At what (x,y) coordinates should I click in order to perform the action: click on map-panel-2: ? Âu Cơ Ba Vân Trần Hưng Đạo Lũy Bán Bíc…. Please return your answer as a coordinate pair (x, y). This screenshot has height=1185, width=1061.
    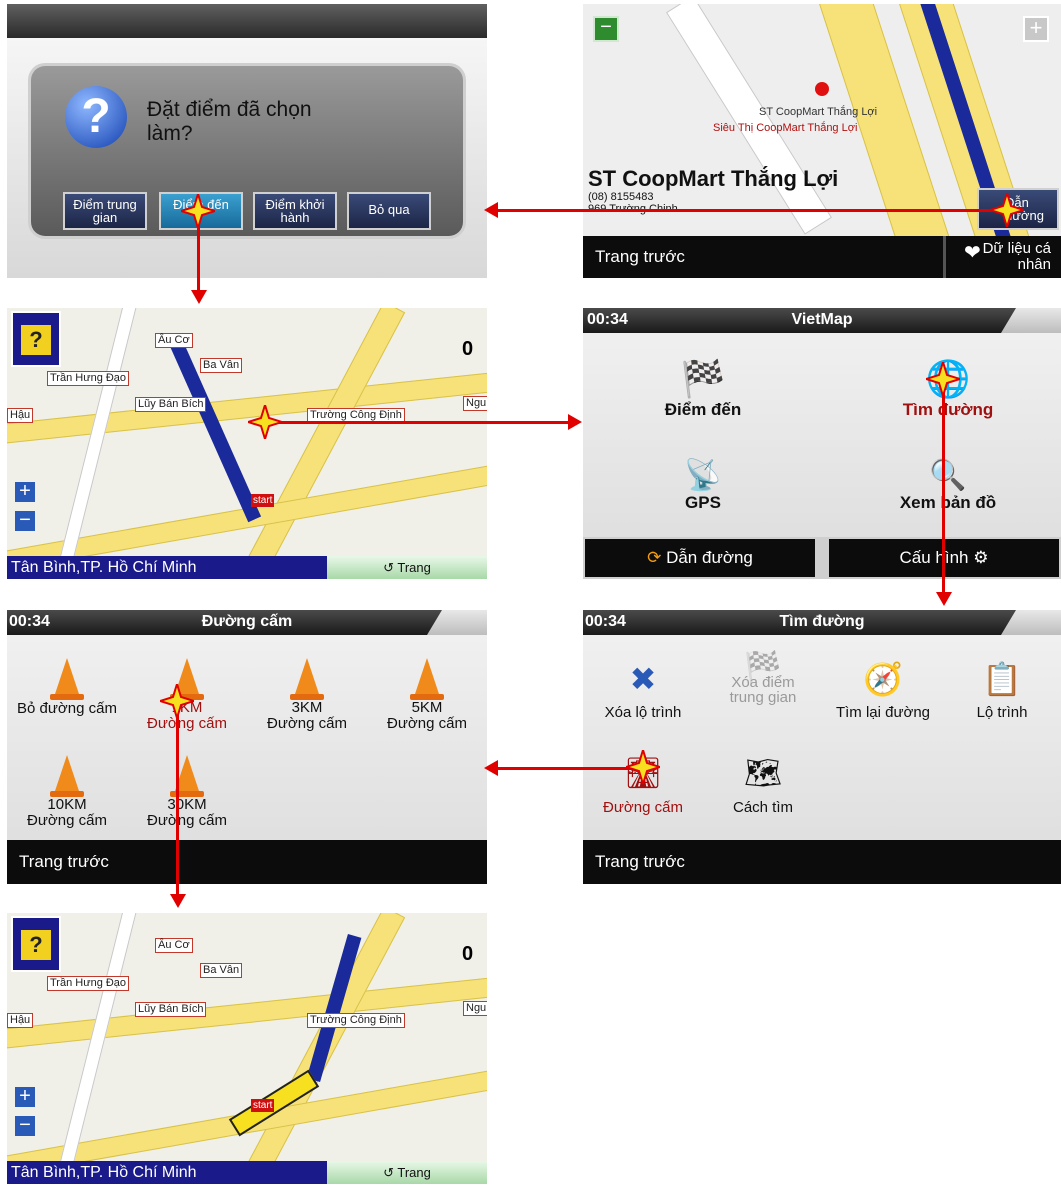
    Looking at the image, I should click on (247, 1048).